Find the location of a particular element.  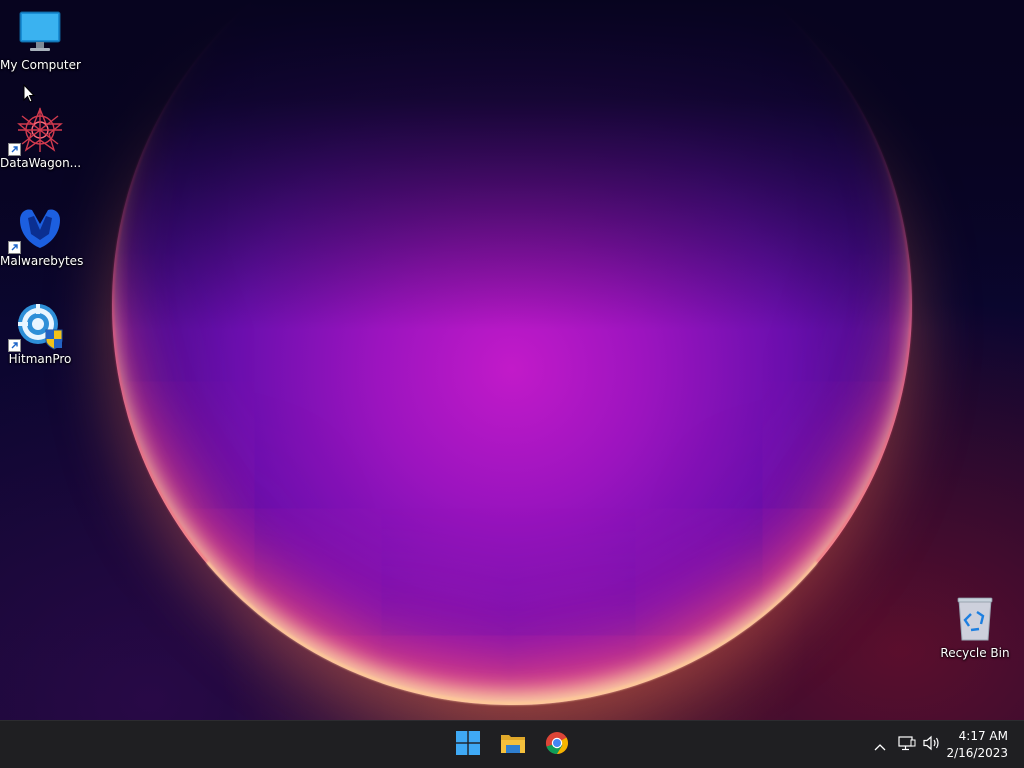

windows-start-icon is located at coordinates (468, 745).